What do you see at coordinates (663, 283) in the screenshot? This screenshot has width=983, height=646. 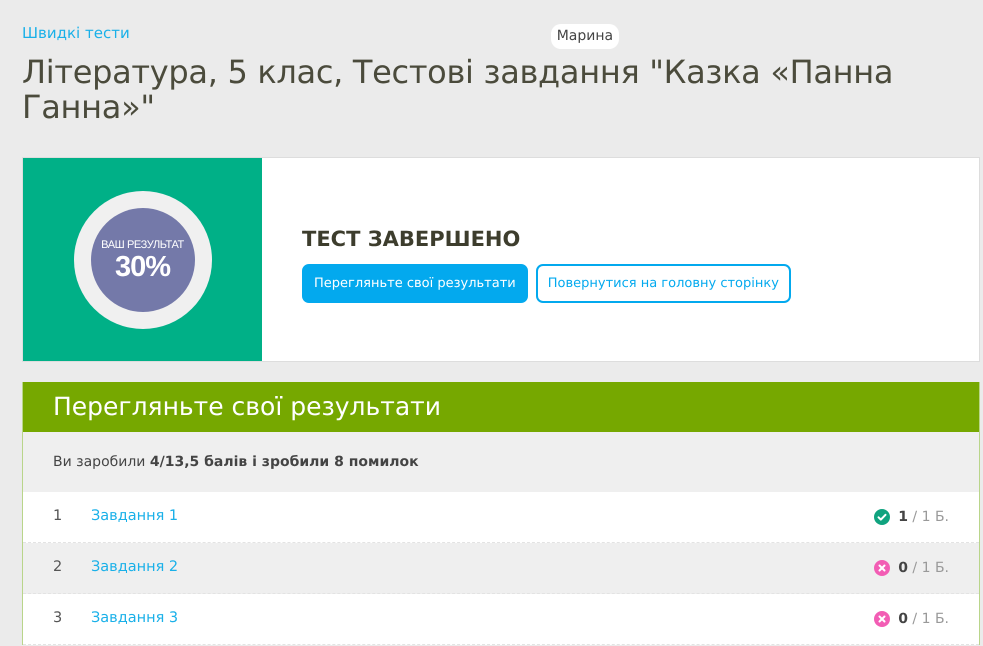 I see `home-button: Повернутися на головну сторінку` at bounding box center [663, 283].